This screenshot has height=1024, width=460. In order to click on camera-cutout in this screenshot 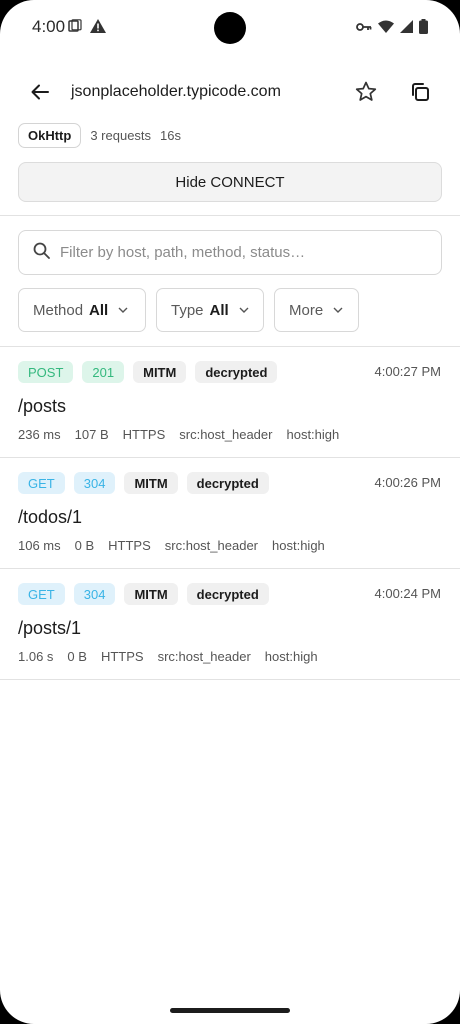, I will do `click(230, 28)`.